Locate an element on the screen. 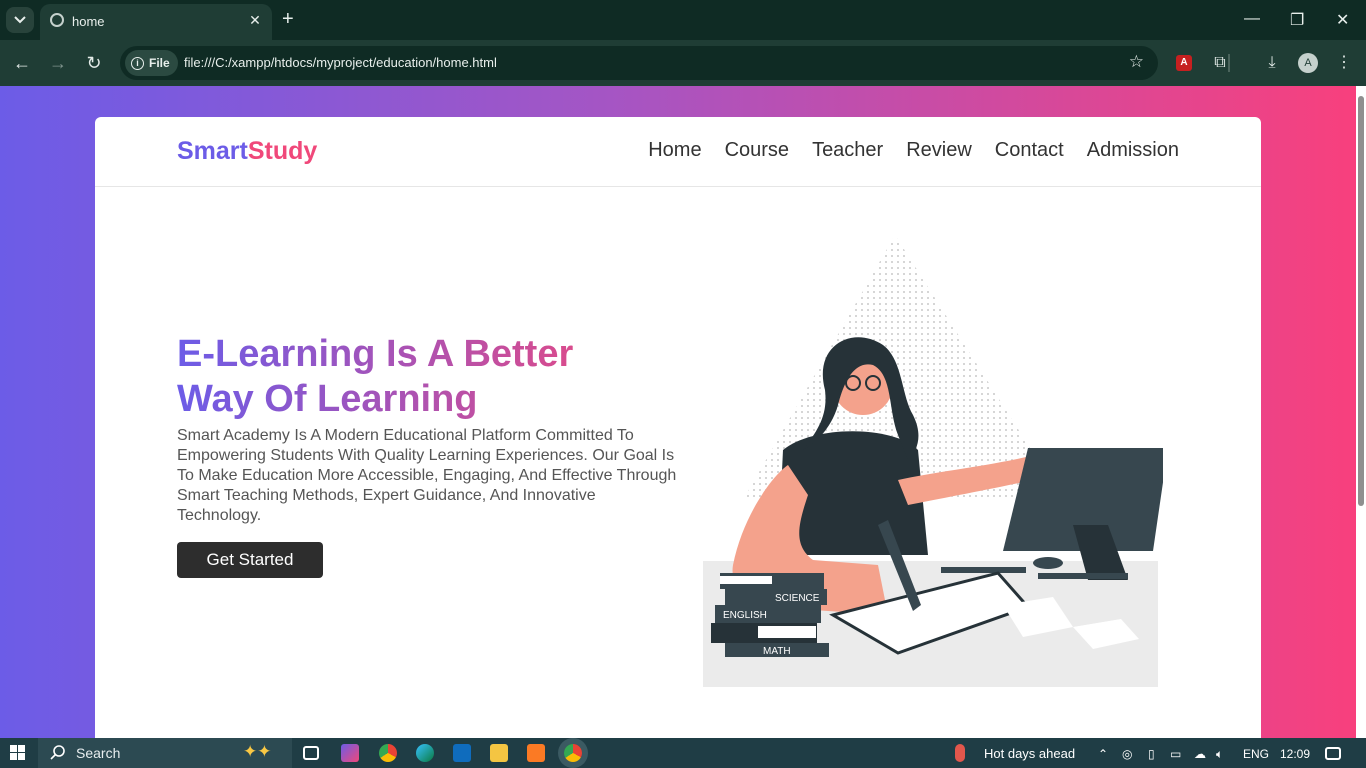 The image size is (1366, 768). globe-icon is located at coordinates (57, 20).